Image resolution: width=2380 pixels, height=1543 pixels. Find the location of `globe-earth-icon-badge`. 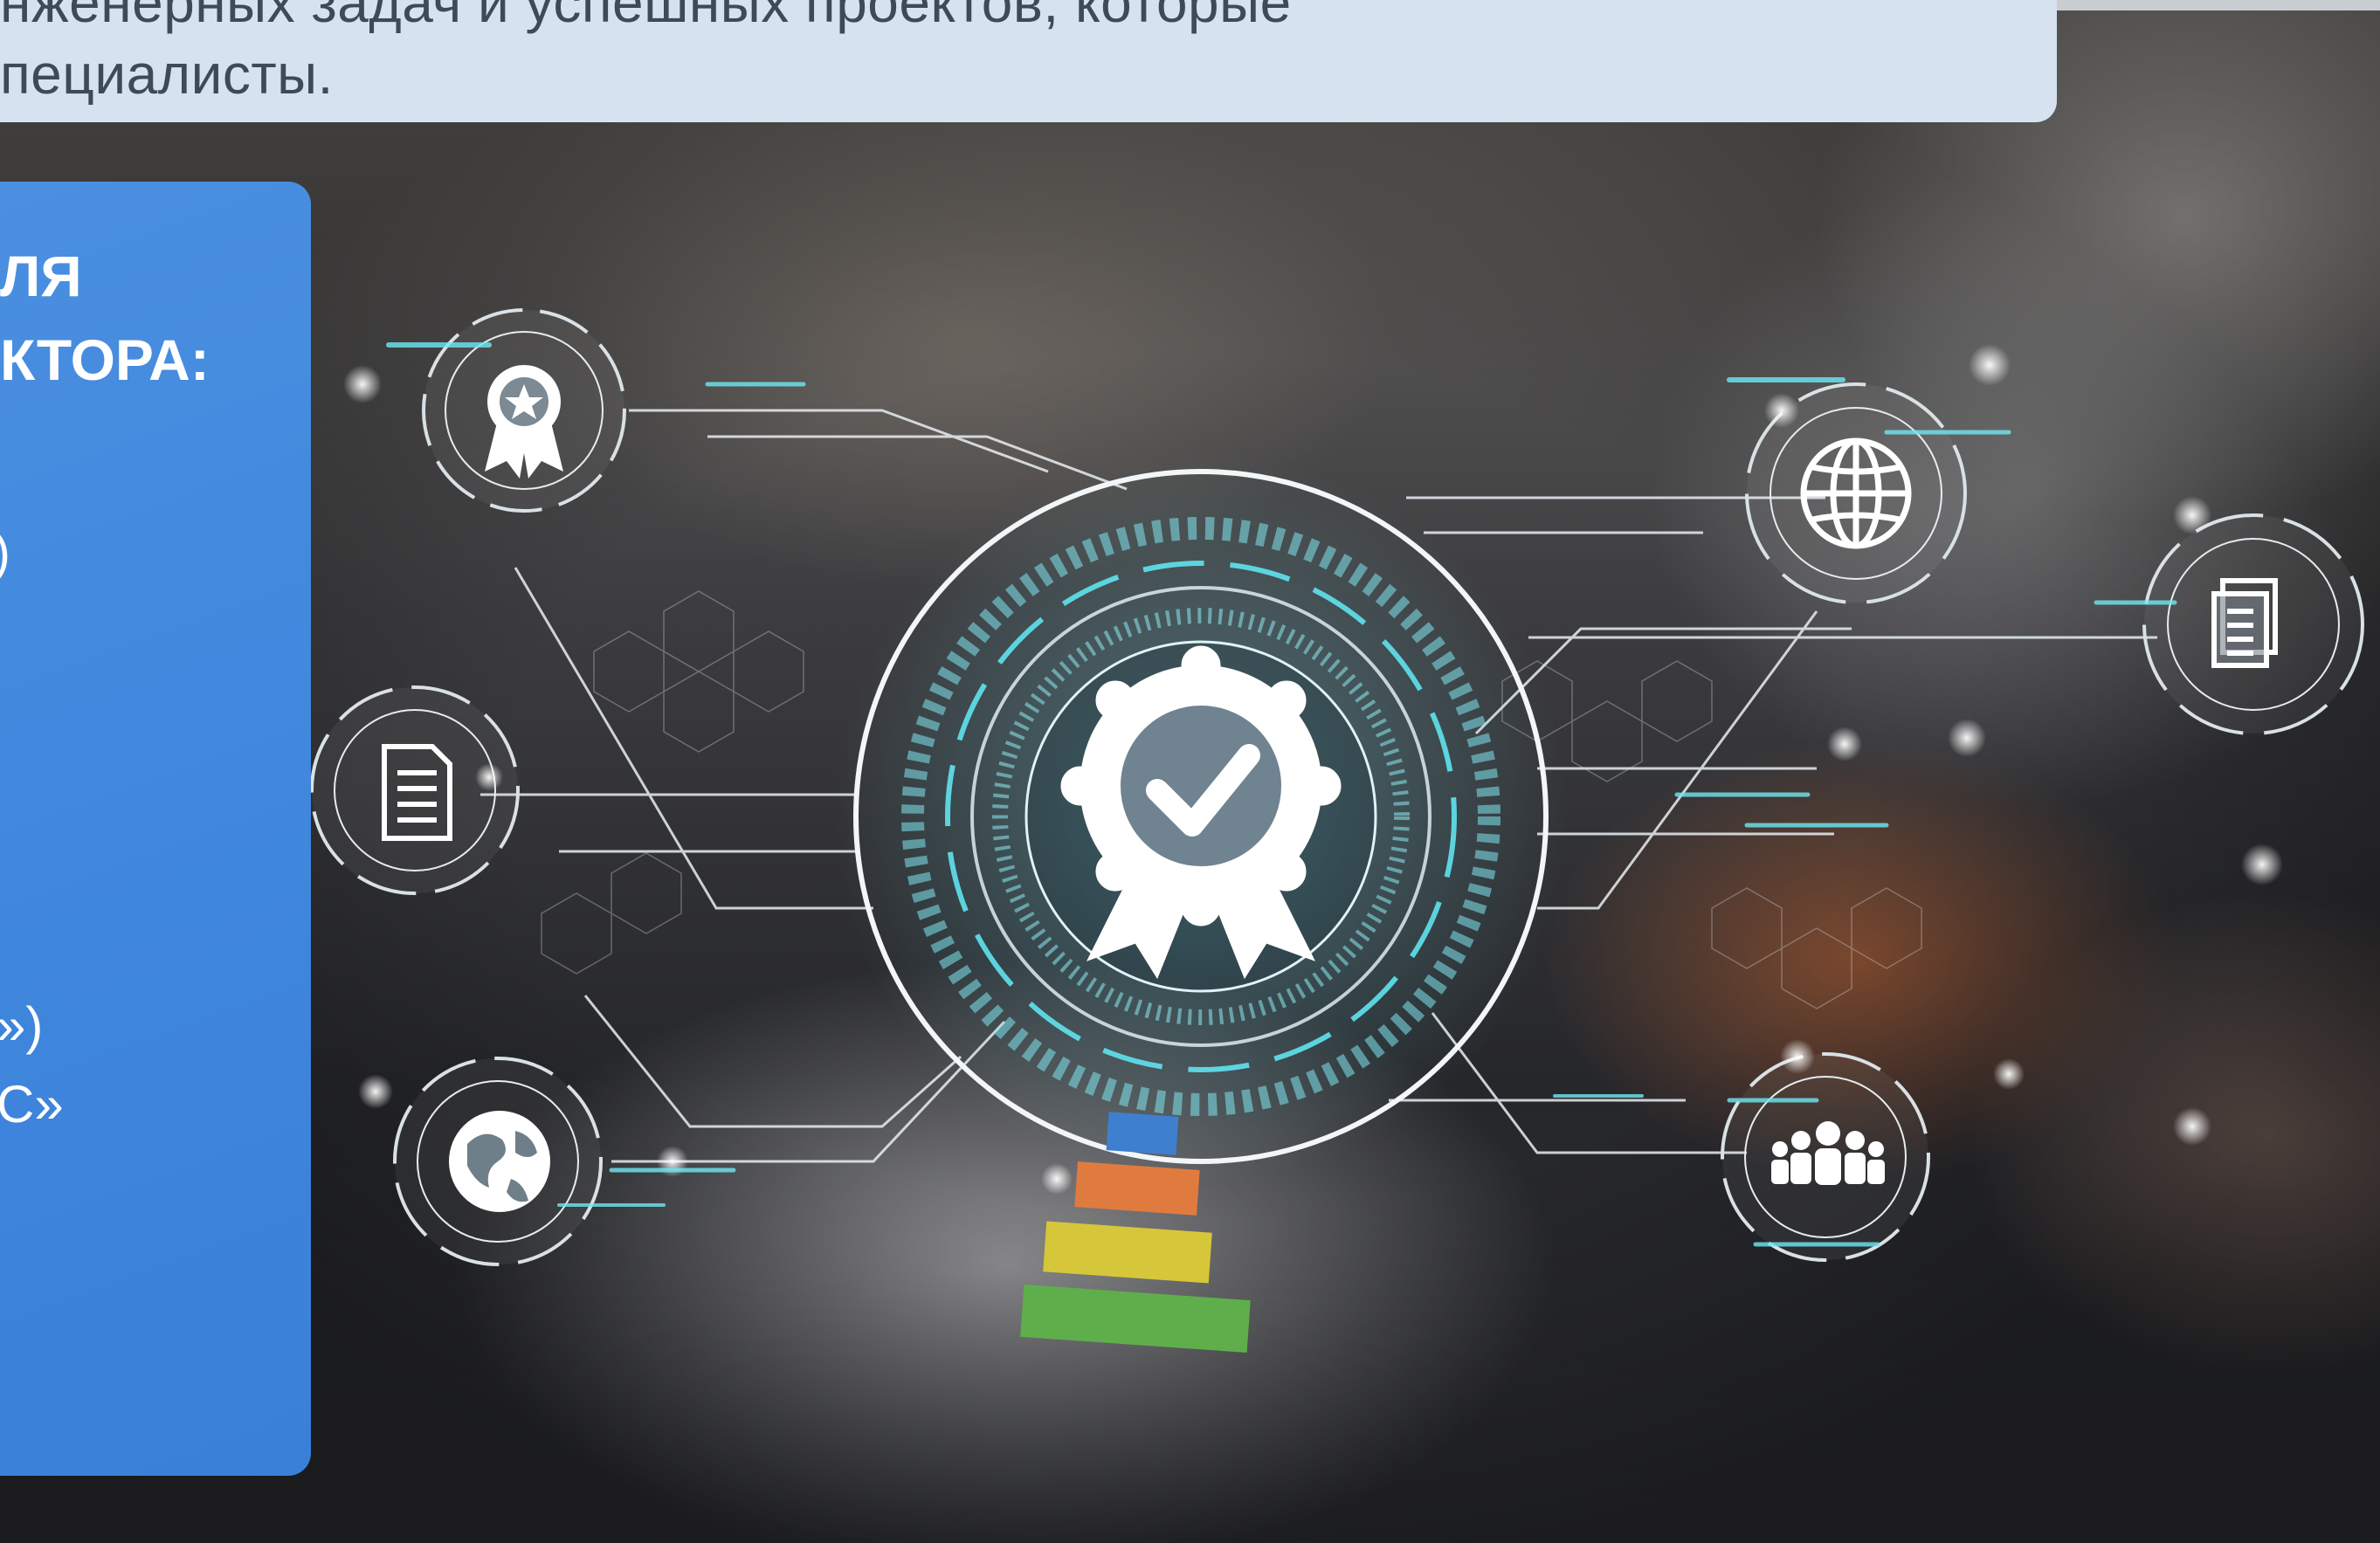

globe-earth-icon-badge is located at coordinates (498, 1161).